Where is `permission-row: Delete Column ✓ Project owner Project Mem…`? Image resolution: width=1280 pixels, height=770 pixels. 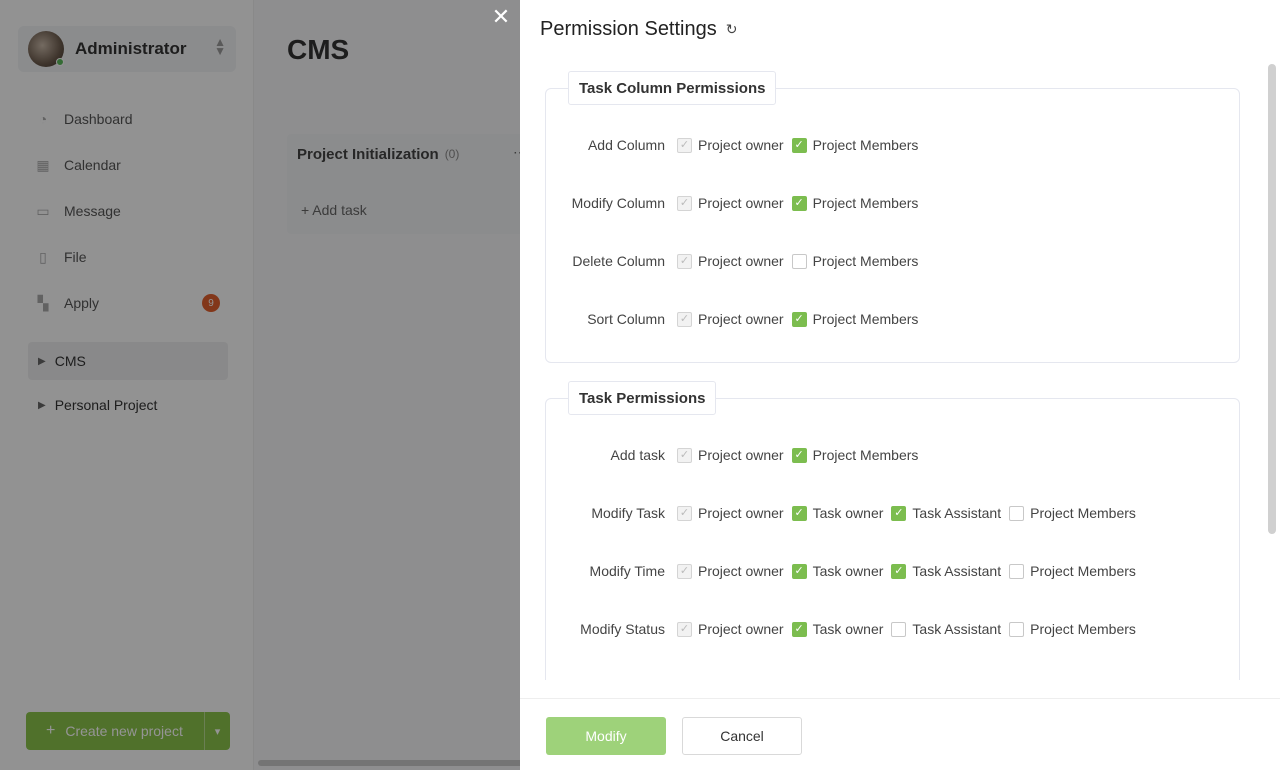 permission-row: Delete Column ✓ Project owner Project Mem… is located at coordinates (893, 261).